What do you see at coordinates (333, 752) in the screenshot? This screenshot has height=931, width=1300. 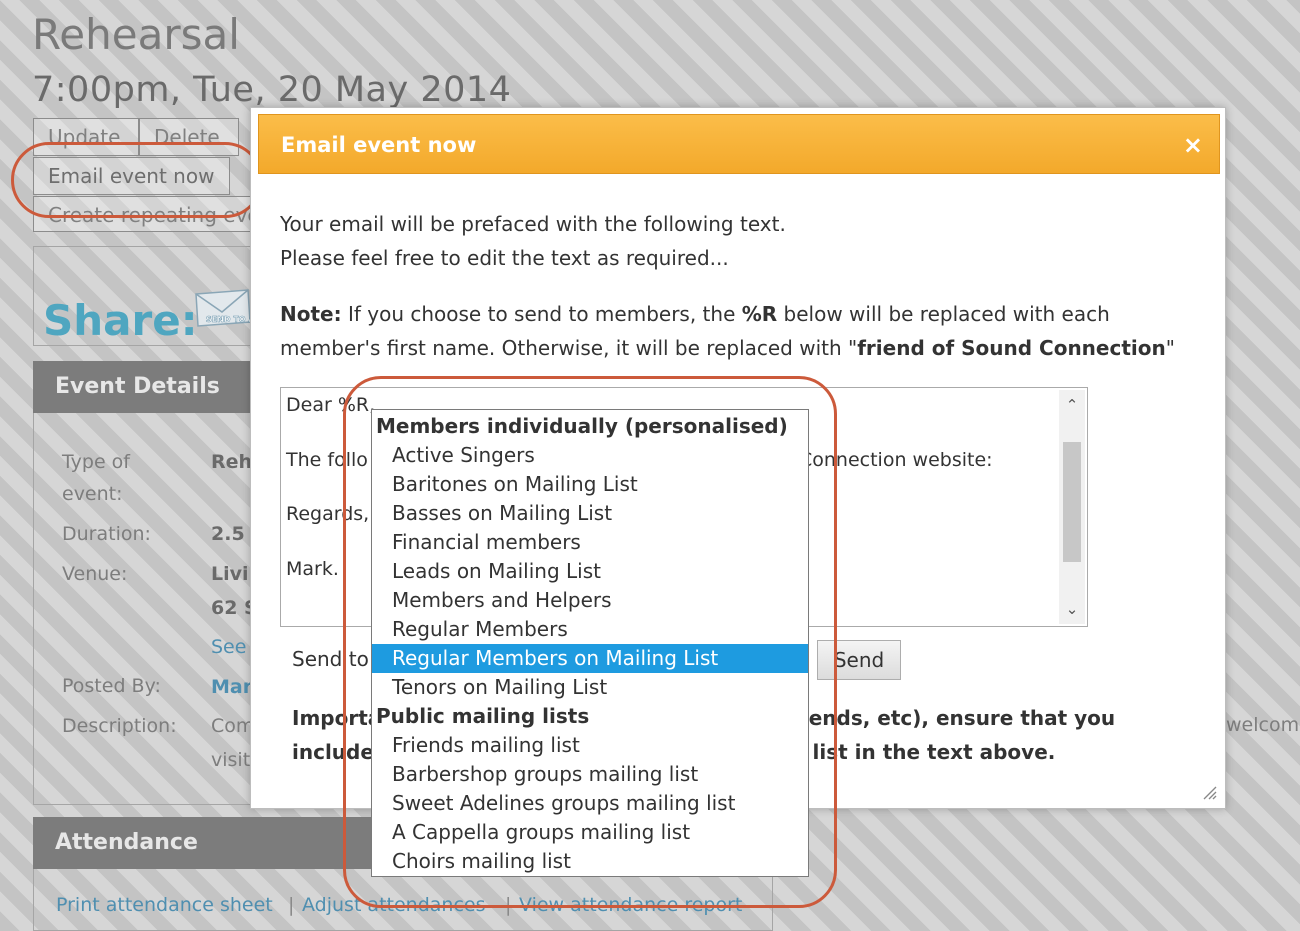 I see `important-text-fragment: include` at bounding box center [333, 752].